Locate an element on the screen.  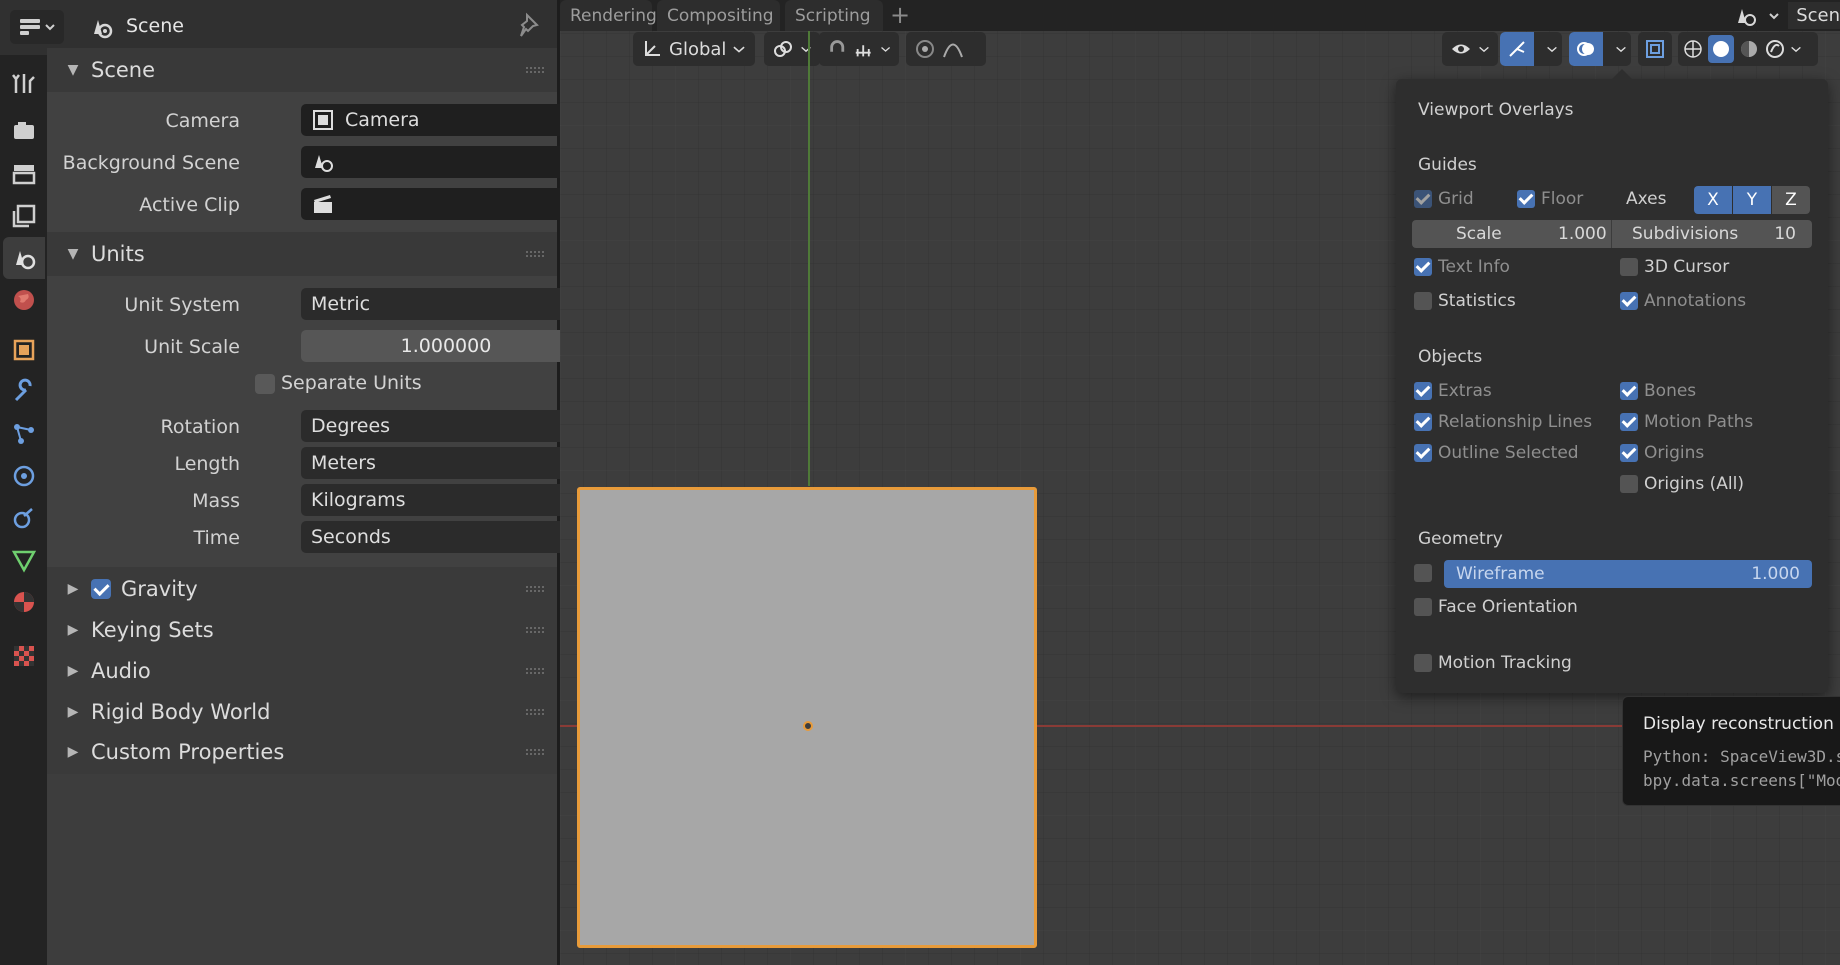
mesh-data-icon is located at coordinates (24, 561).